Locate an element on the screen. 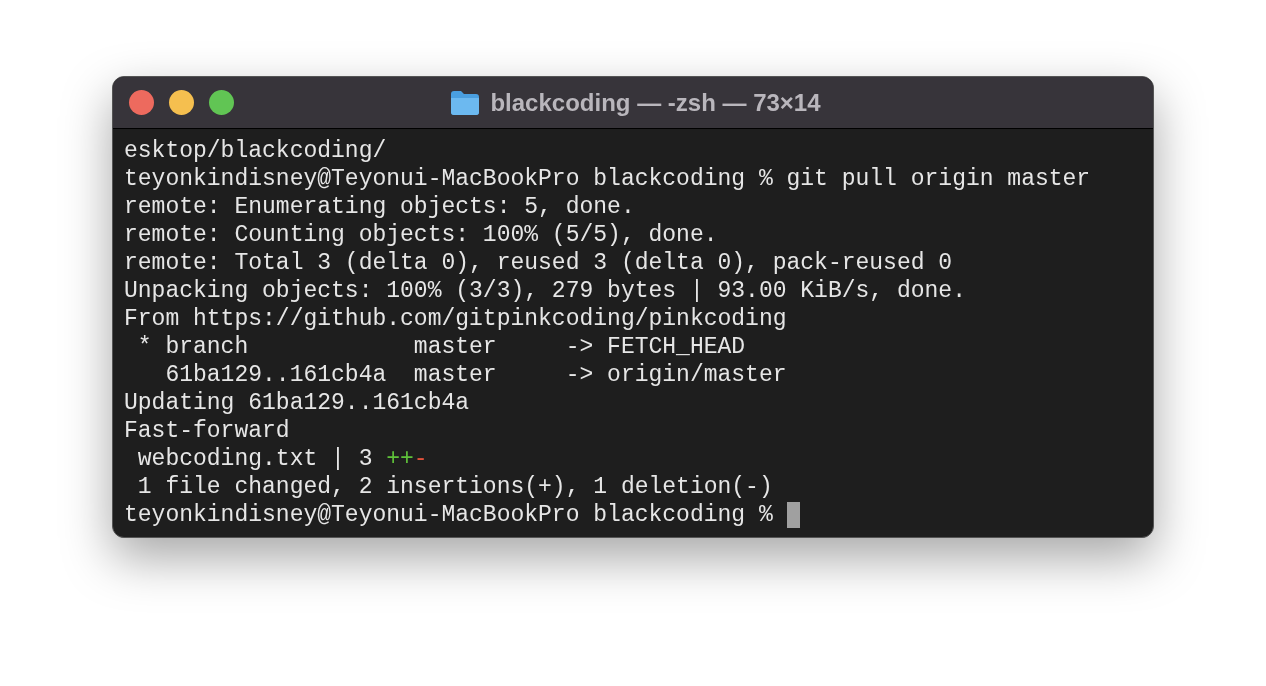 The image size is (1266, 686). terminal-line: * branch master -> FETCH_HEAD is located at coordinates (441, 347).